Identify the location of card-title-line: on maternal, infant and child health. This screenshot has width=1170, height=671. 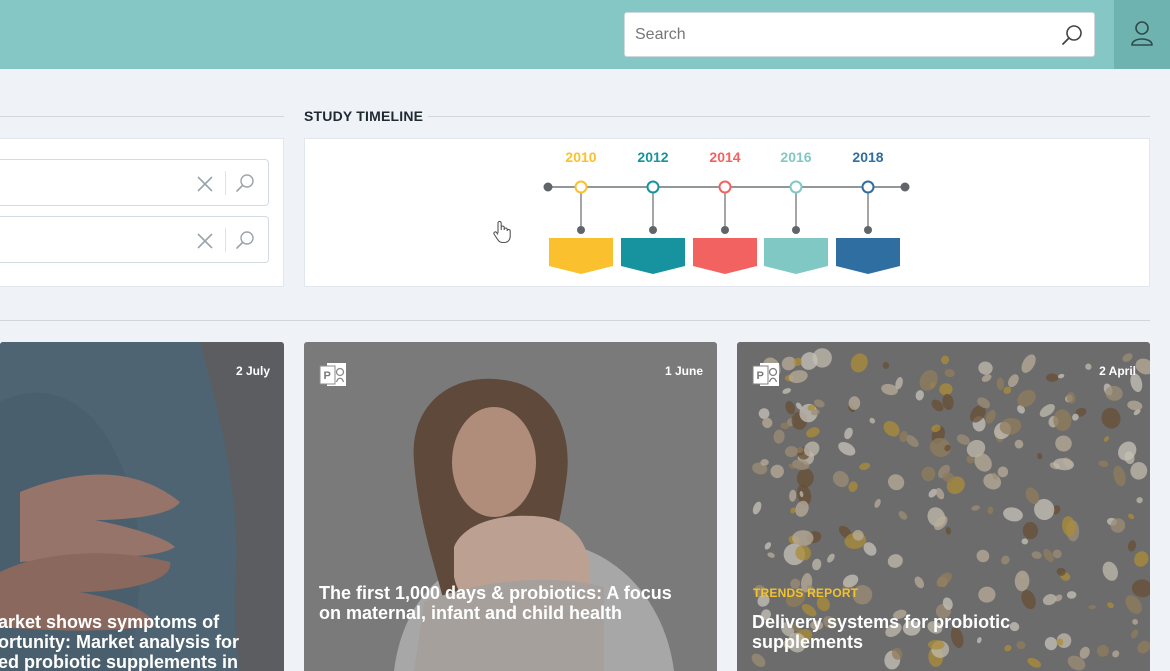
(471, 613).